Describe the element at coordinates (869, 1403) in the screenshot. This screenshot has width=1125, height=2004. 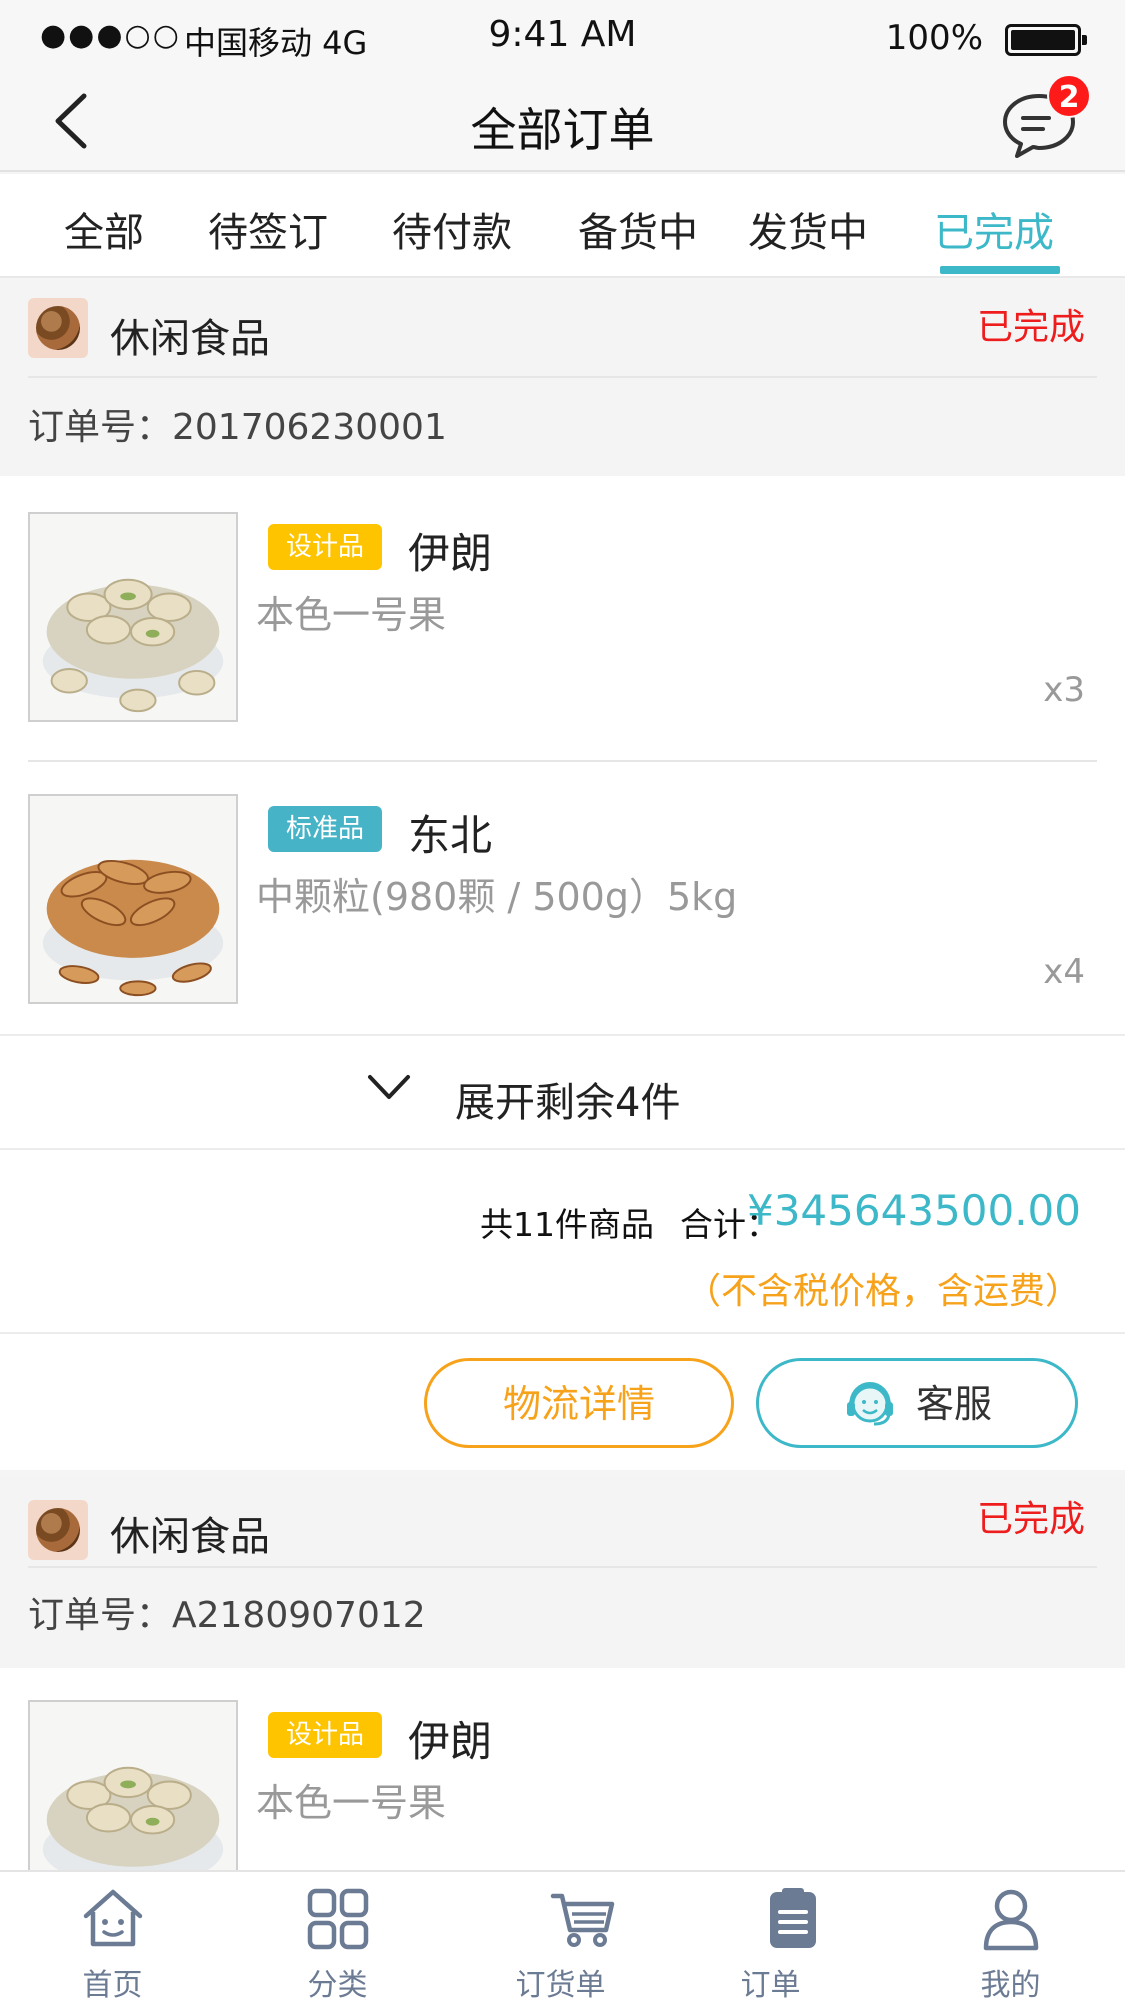
I see `headset-icon` at that location.